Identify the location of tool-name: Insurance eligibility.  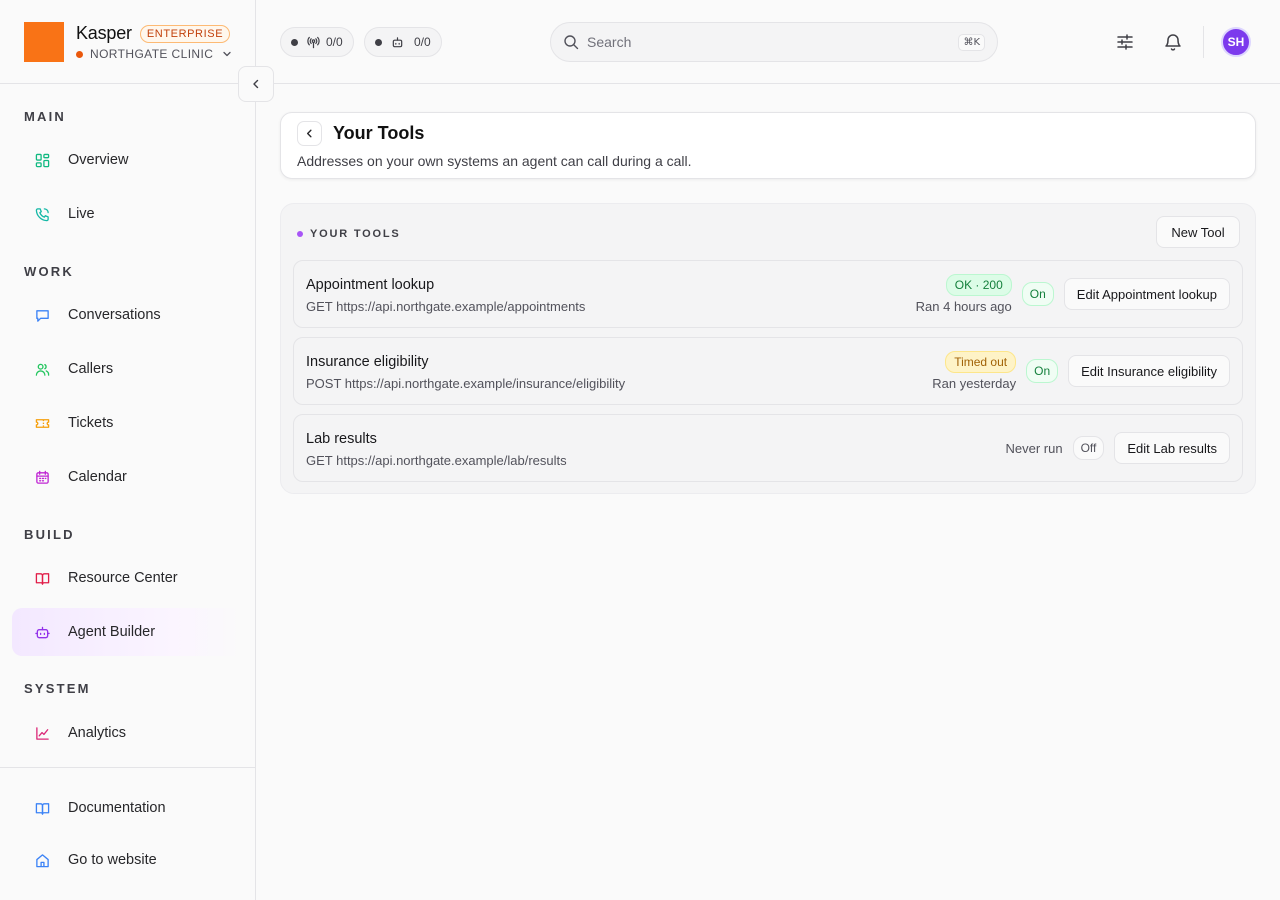
(367, 362).